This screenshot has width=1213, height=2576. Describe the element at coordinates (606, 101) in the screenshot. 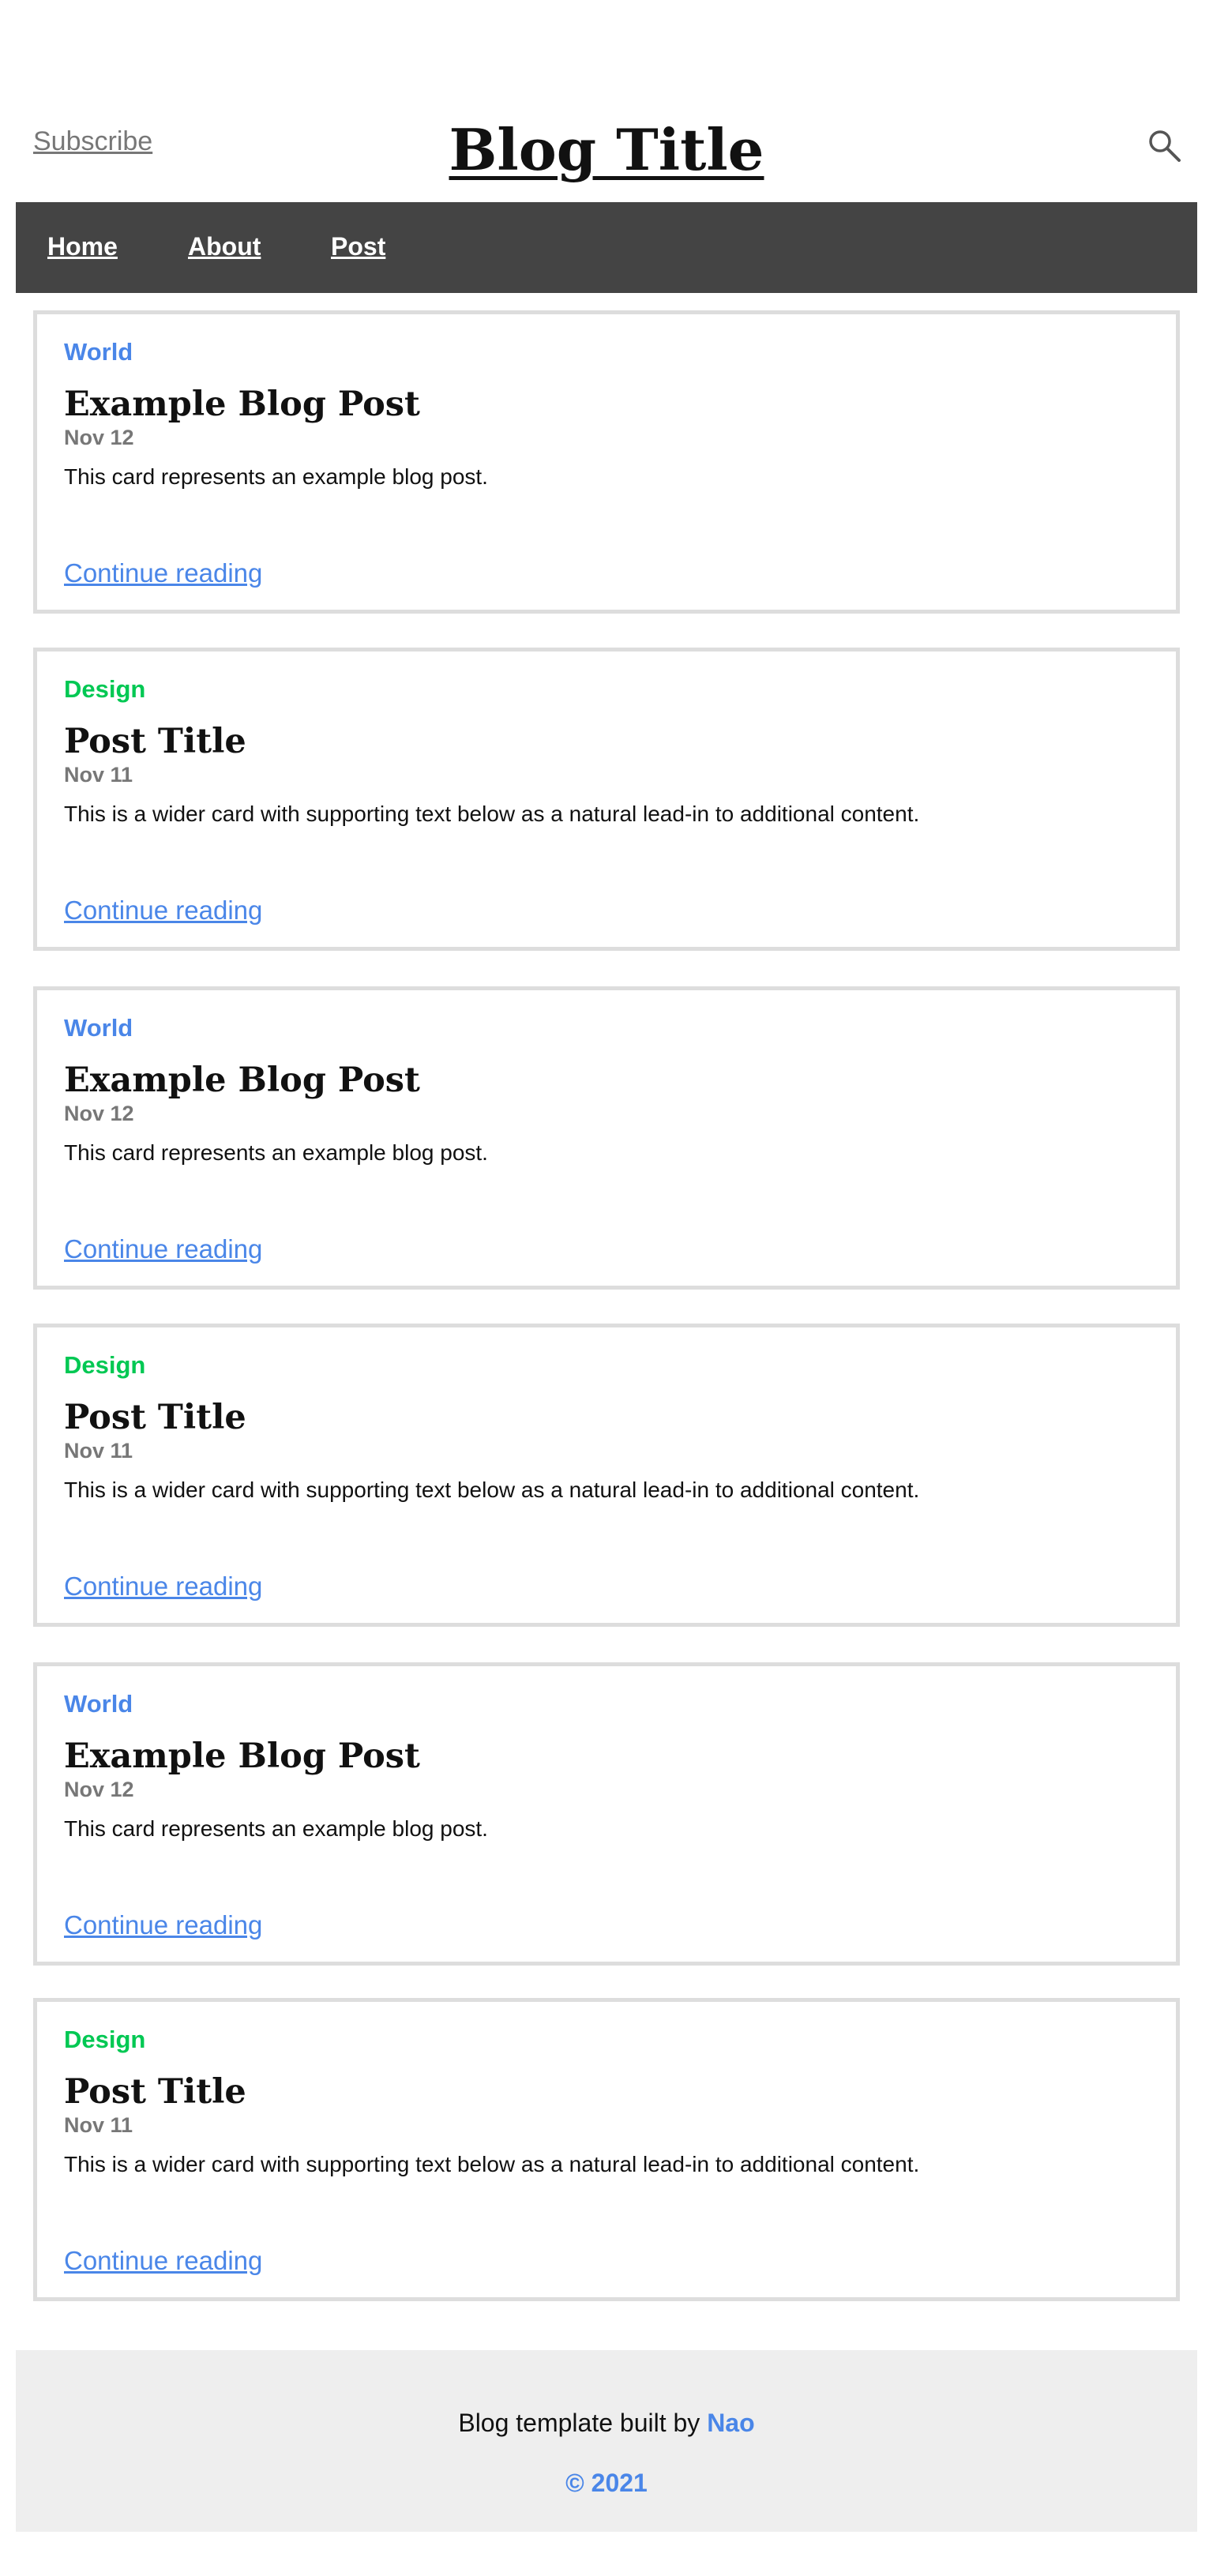

I see `site-header: Subscribe Blog Title` at that location.